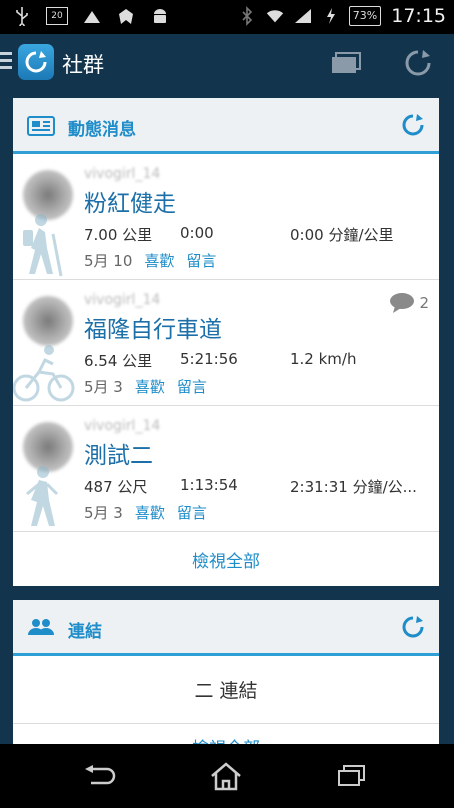 The width and height of the screenshot is (454, 808). I want to click on connections-title: 連結, so click(85, 632).